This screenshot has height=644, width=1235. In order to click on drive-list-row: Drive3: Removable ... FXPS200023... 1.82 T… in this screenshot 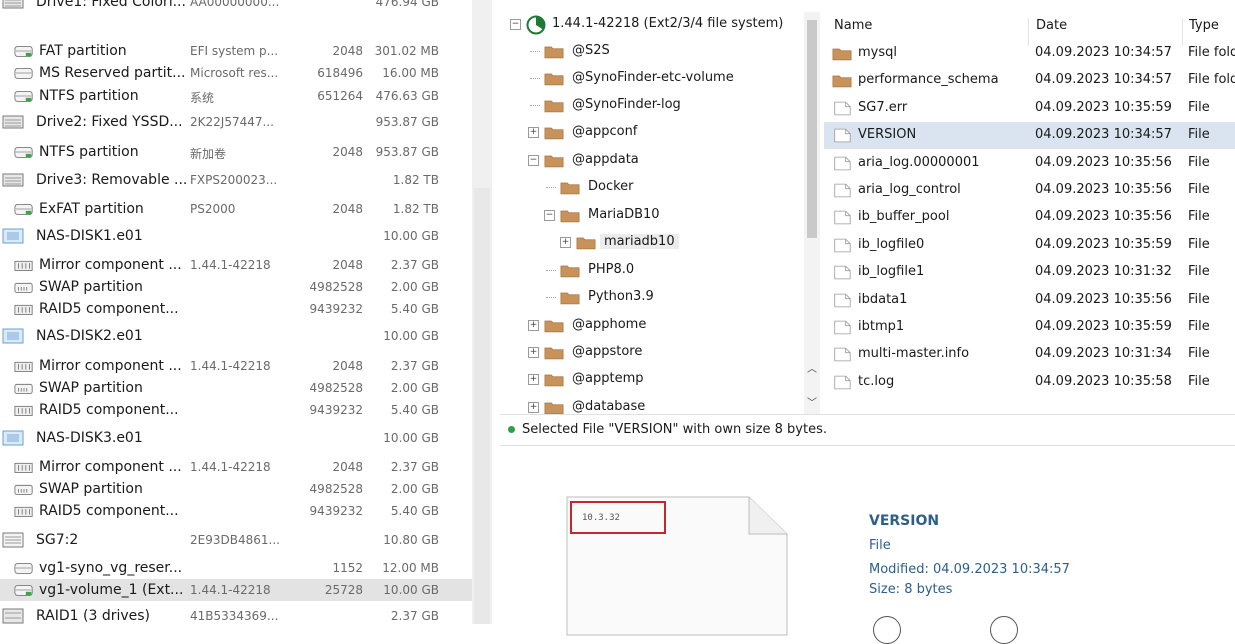, I will do `click(236, 180)`.